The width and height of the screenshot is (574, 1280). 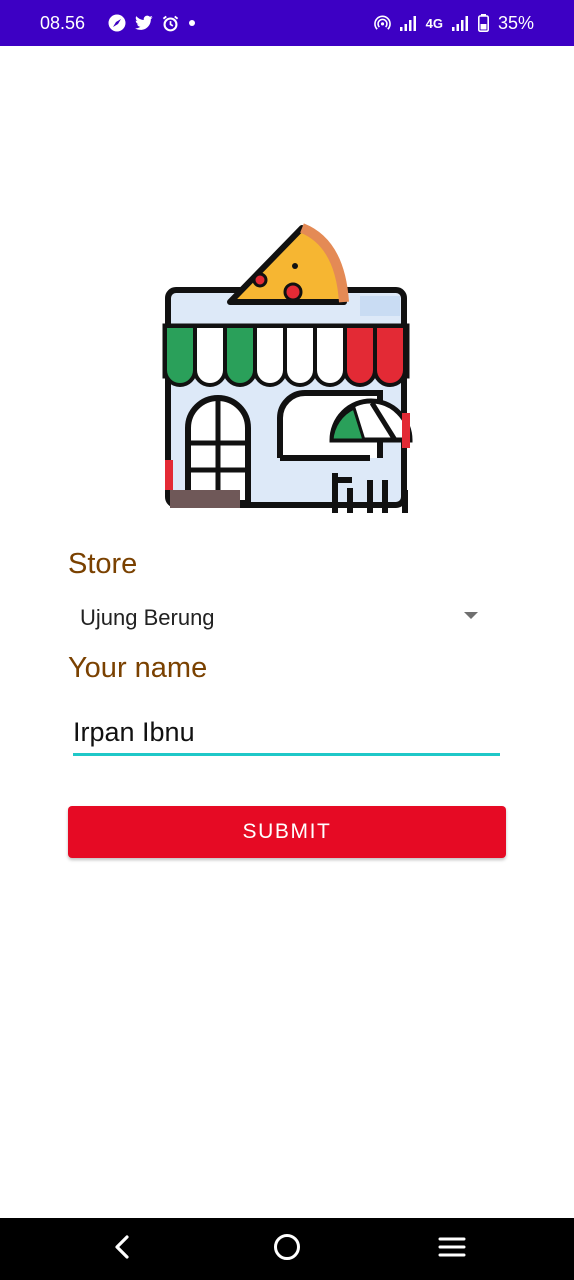 I want to click on store-dropdown: Ujung Berung, so click(x=280, y=618).